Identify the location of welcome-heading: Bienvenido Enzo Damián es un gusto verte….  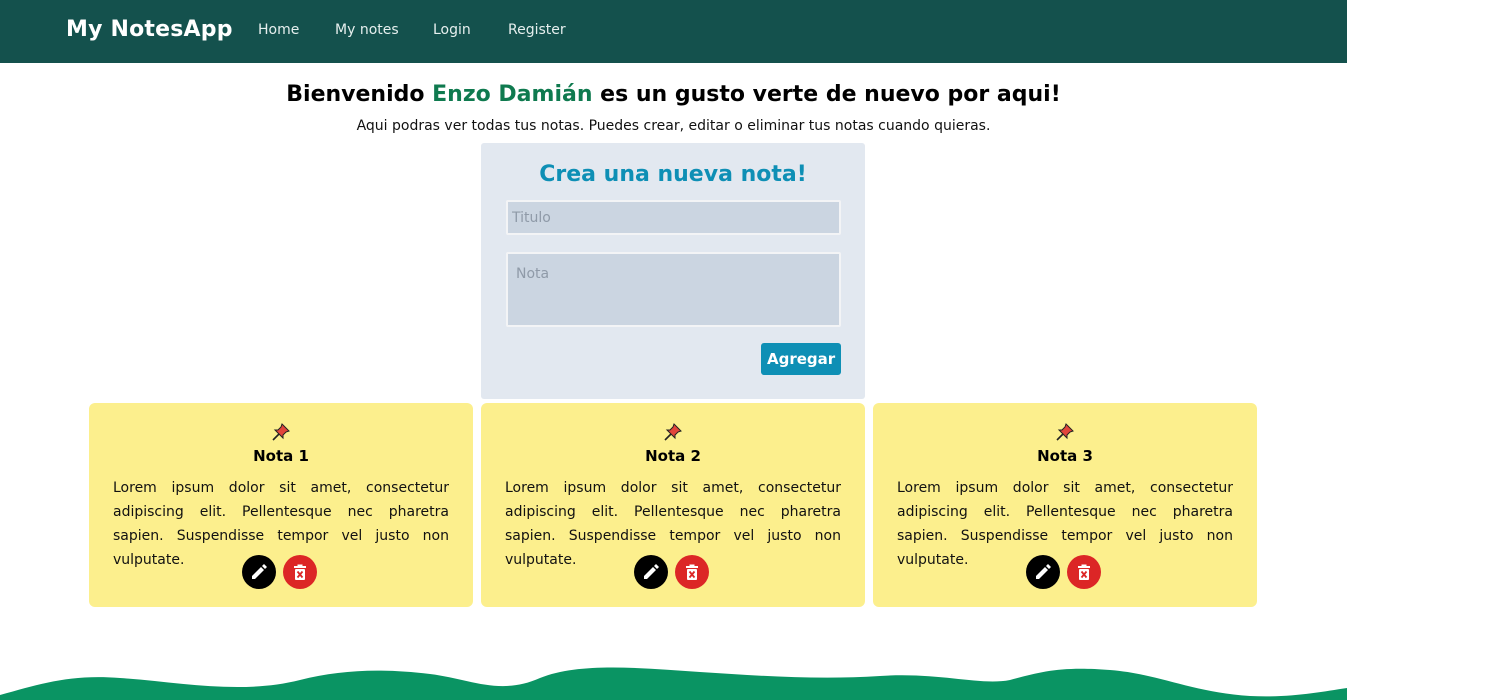
(673, 94).